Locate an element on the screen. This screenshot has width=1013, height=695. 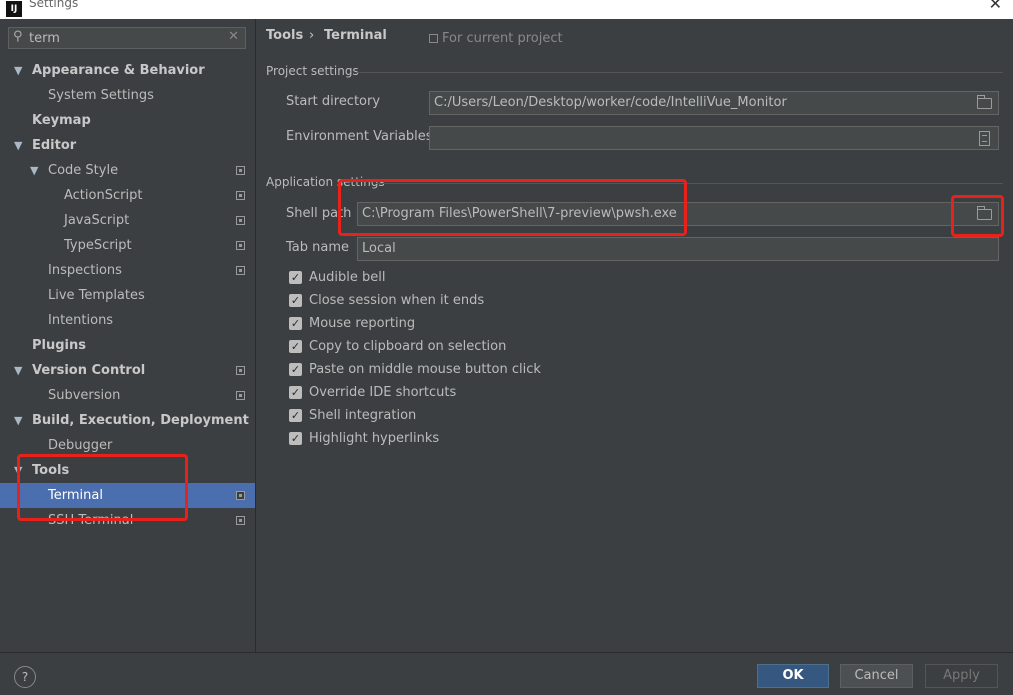
intellij-app-icon: IJ is located at coordinates (14, 9).